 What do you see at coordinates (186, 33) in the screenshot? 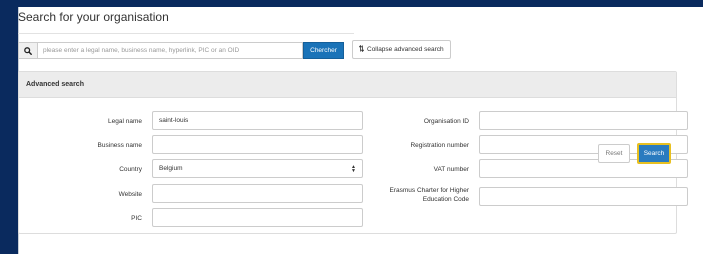
I see `title-divider` at bounding box center [186, 33].